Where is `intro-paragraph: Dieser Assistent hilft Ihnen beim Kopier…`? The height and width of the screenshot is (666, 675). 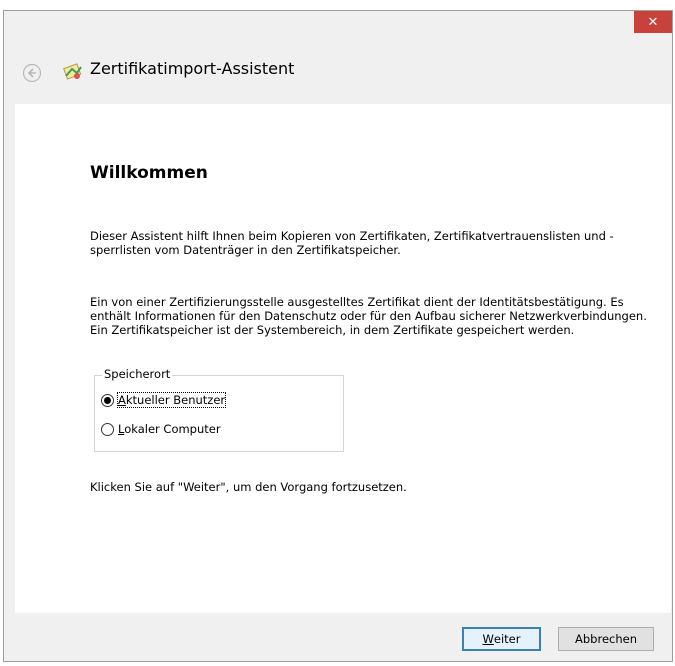
intro-paragraph: Dieser Assistent hilft Ihnen beim Kopier… is located at coordinates (352, 243).